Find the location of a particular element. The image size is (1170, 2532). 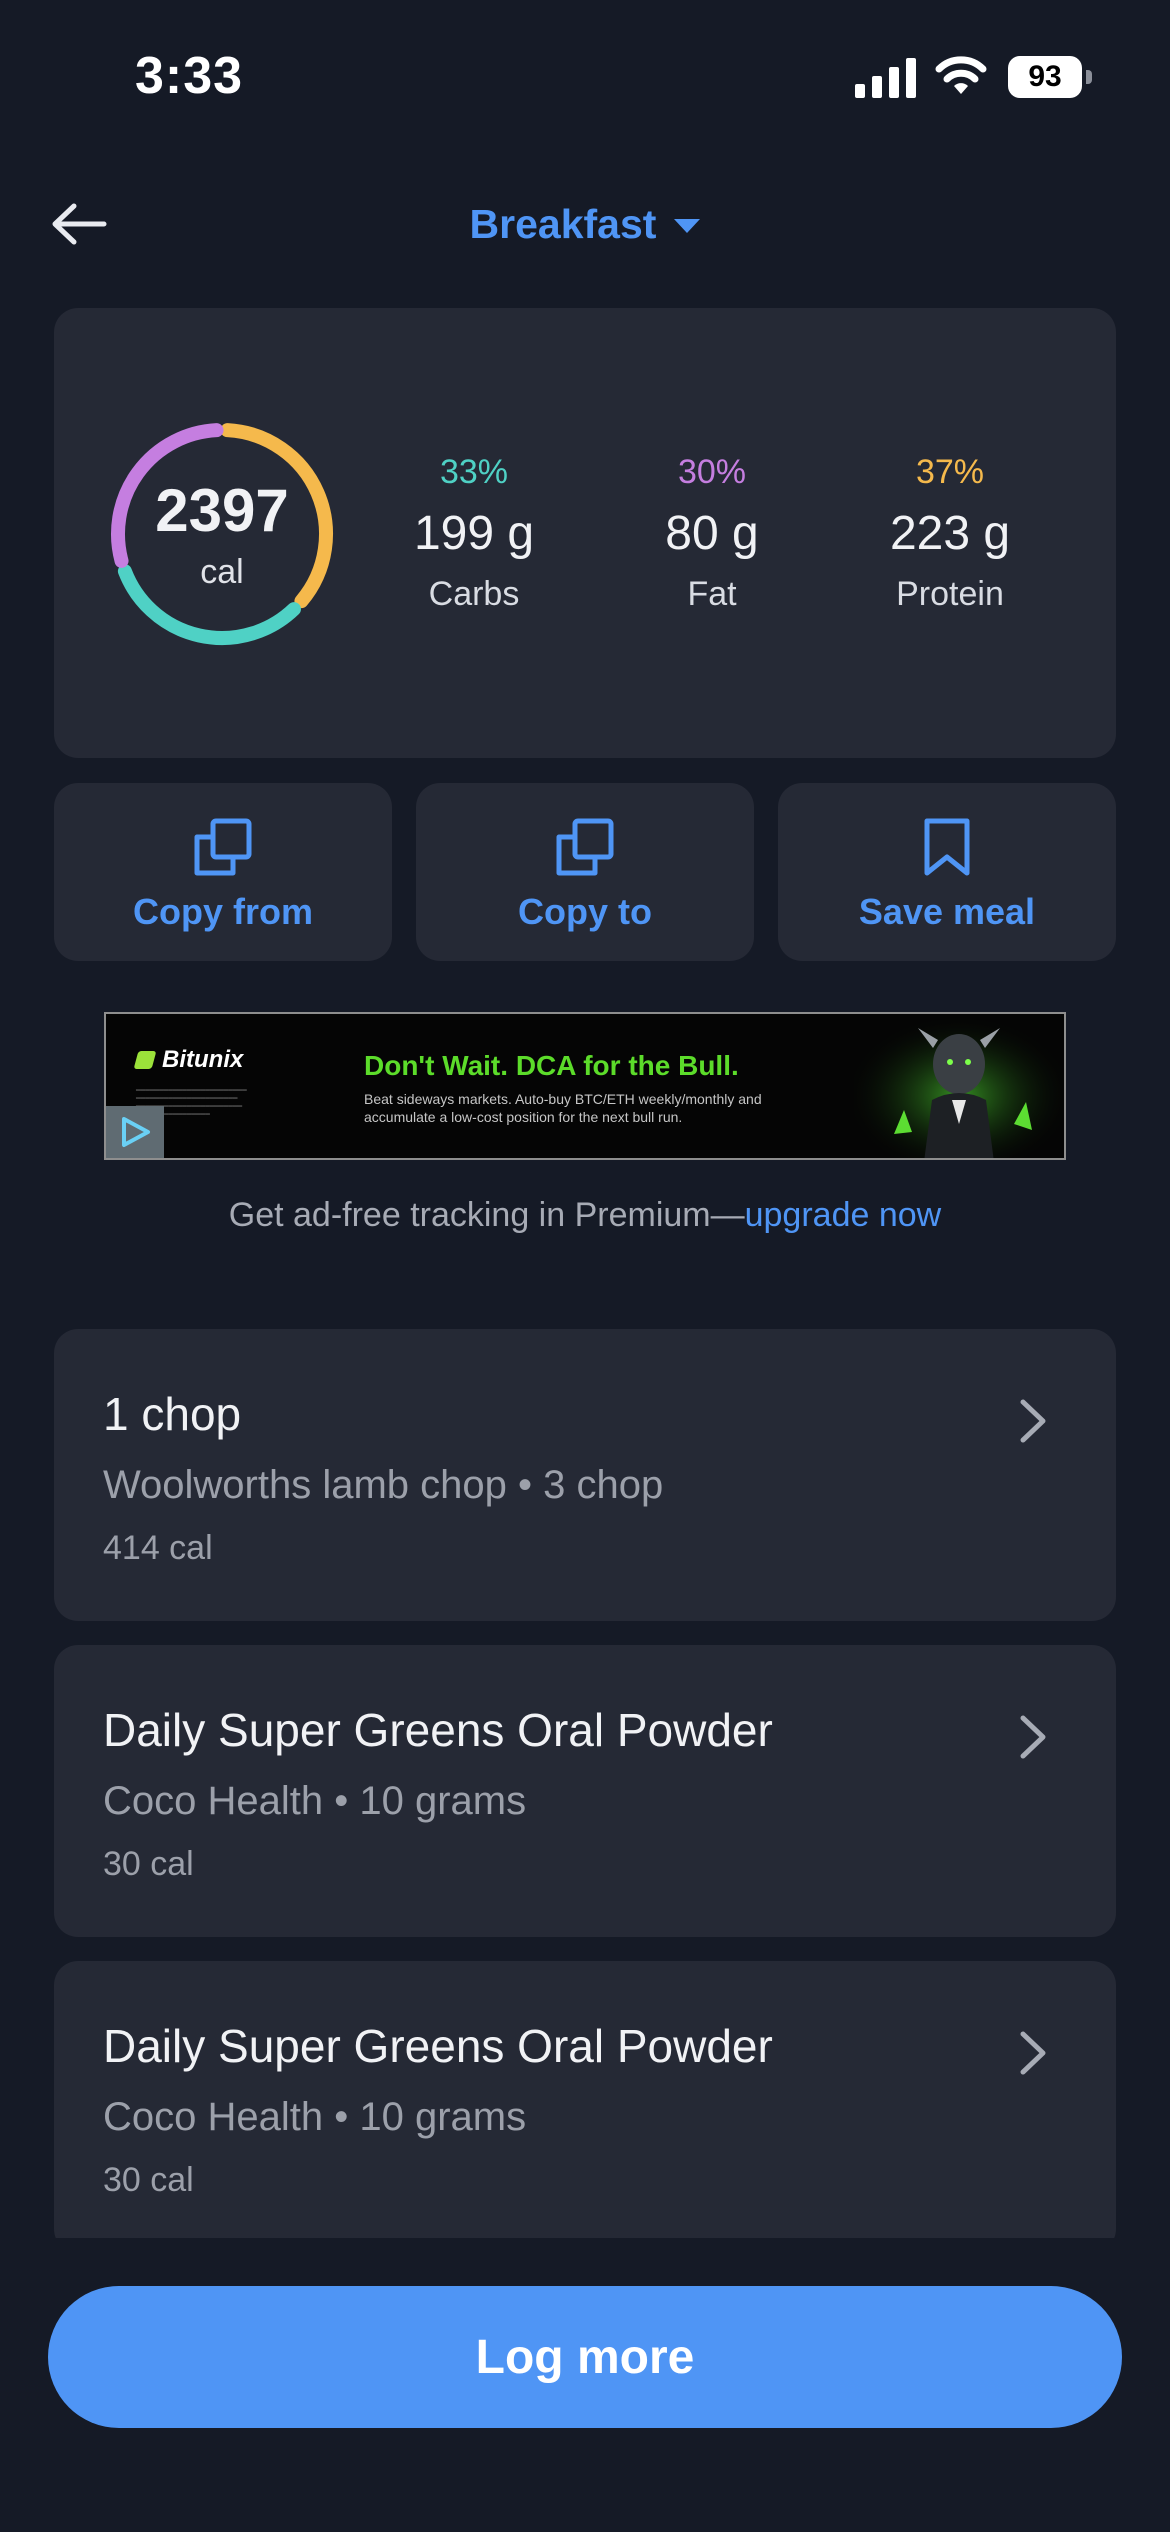

macro-fat: 30% 80 g Fat is located at coordinates (712, 533).